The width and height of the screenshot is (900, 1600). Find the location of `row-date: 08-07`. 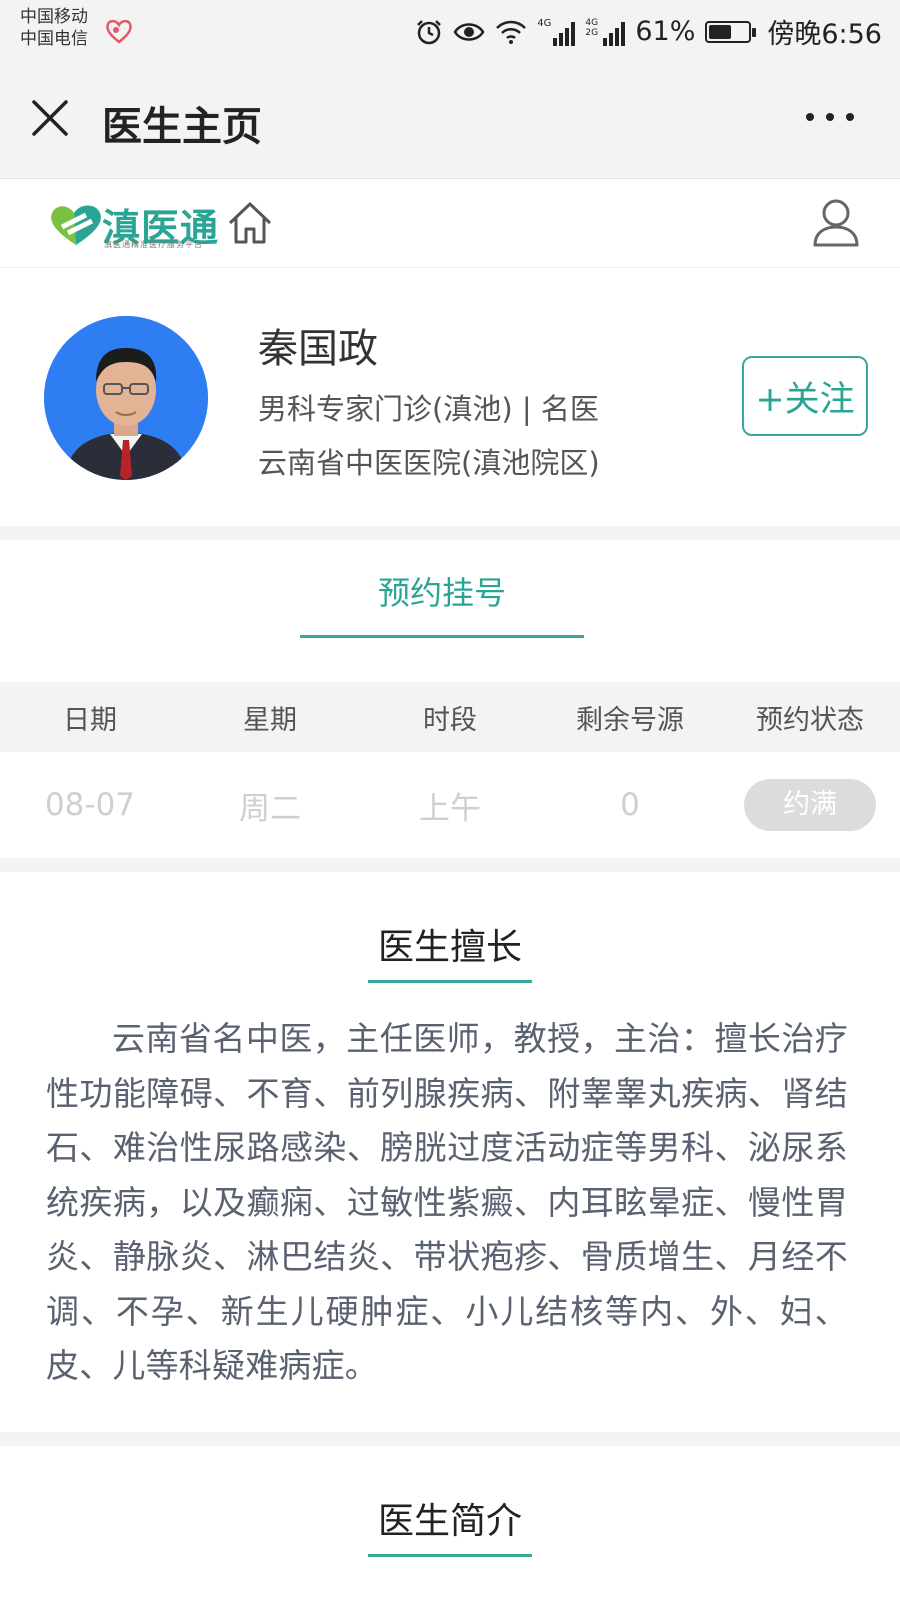

row-date: 08-07 is located at coordinates (90, 805).